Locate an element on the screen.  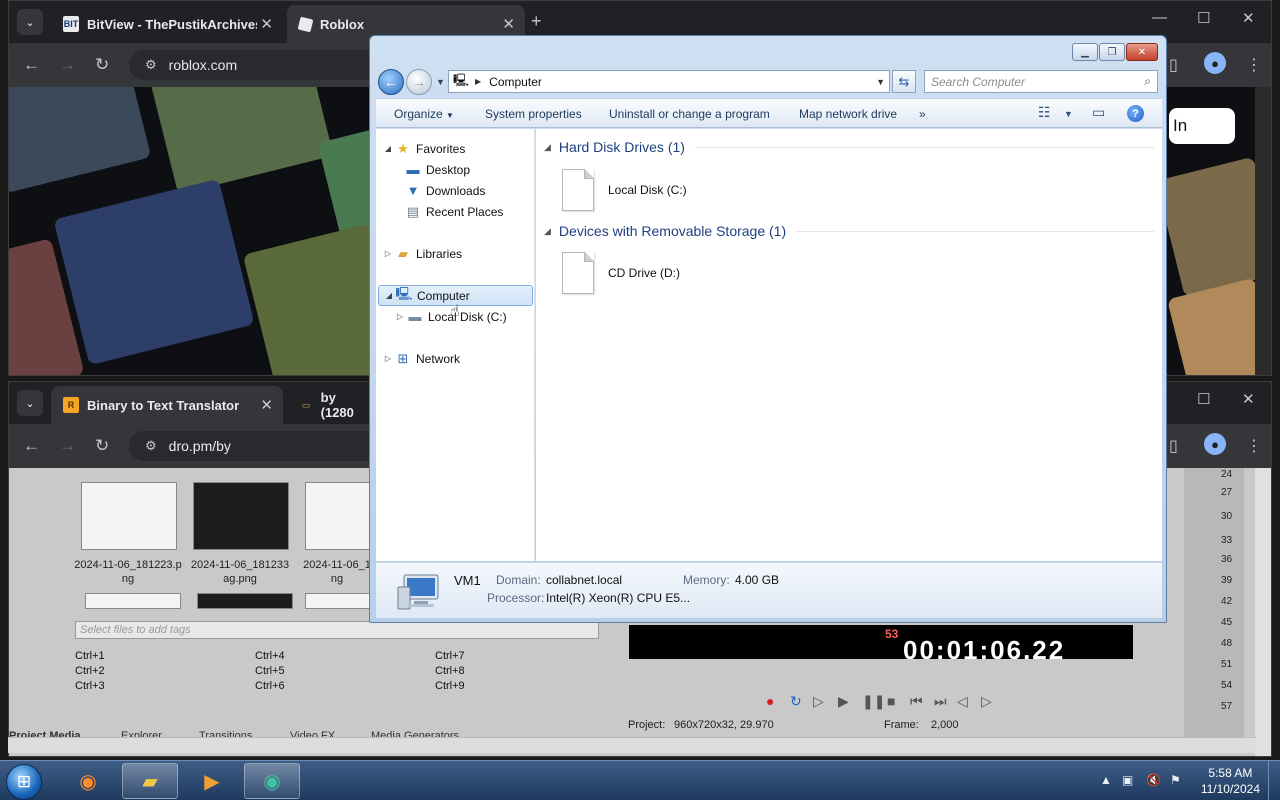
address-dropdown-icon: ▼ is located at coordinates (880, 82).